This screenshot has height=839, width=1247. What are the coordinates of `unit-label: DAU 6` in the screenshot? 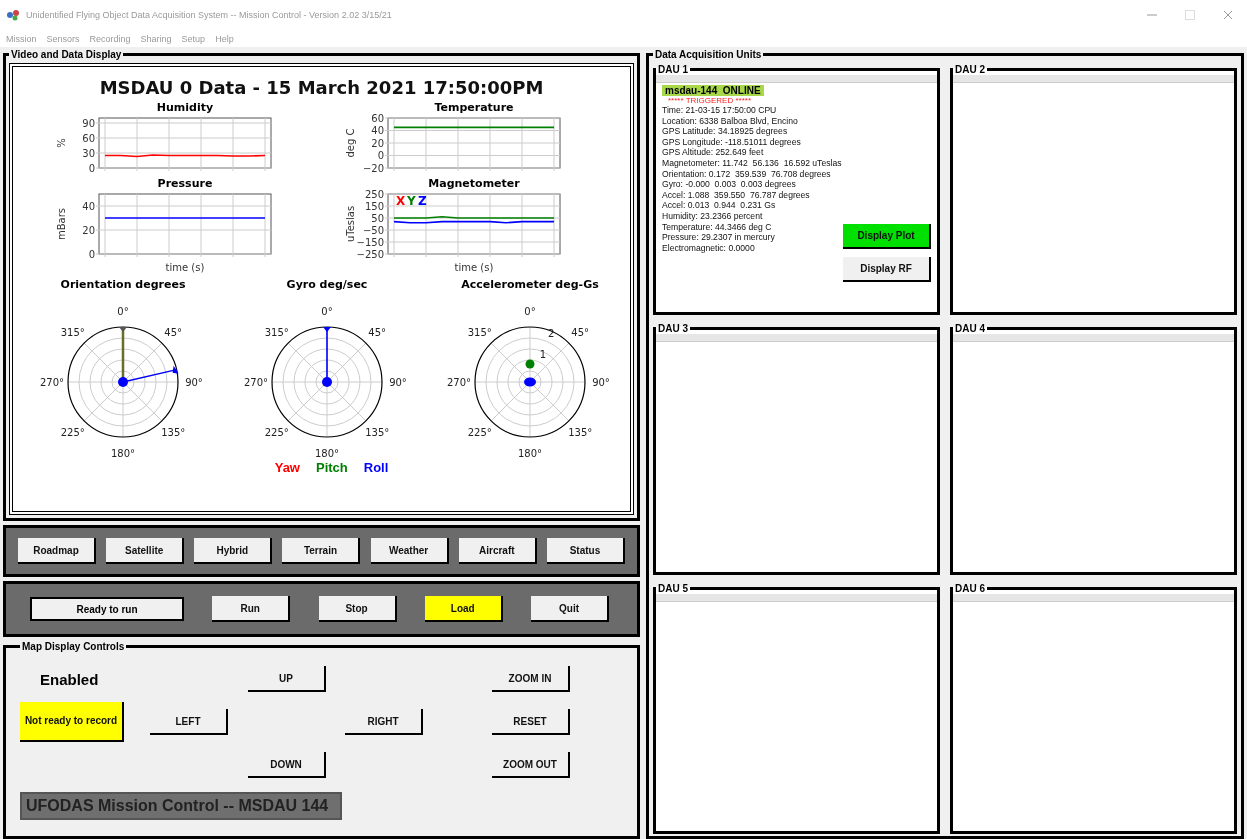 It's located at (970, 588).